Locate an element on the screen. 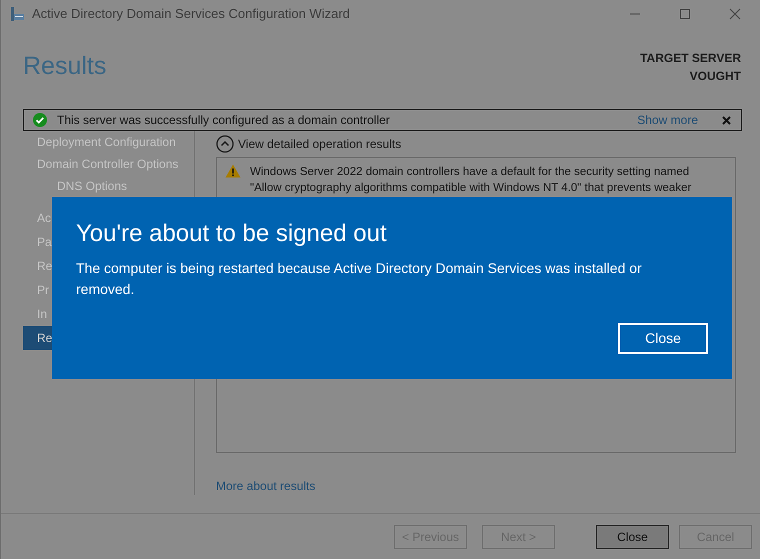  dialog-title: You're about to be signed out is located at coordinates (232, 234).